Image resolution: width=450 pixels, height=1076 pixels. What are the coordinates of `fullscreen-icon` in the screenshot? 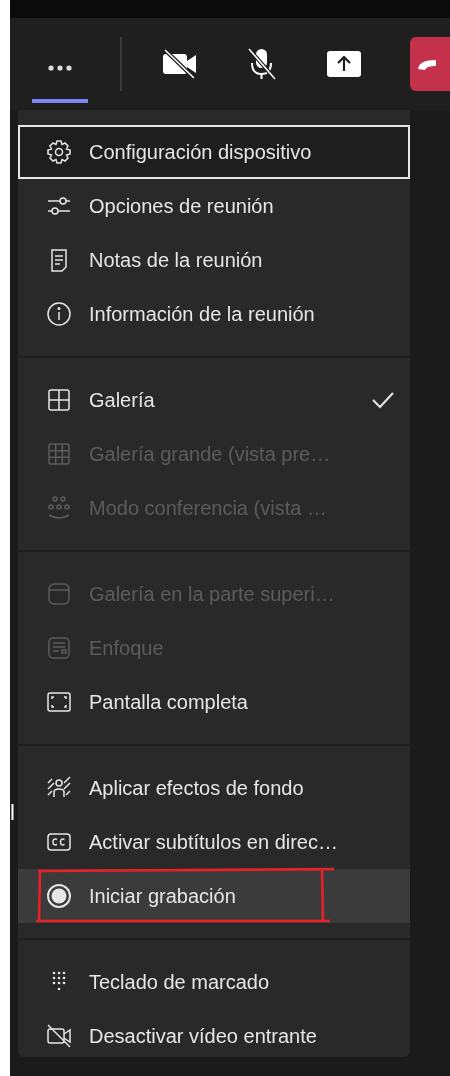 It's located at (59, 702).